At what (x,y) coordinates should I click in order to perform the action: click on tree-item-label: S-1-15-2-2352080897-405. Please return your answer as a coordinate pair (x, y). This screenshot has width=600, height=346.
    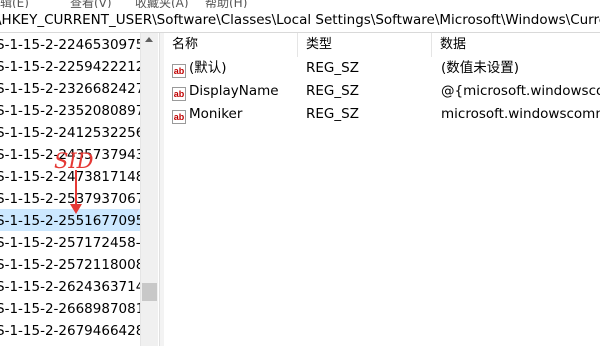
    Looking at the image, I should click on (70, 111).